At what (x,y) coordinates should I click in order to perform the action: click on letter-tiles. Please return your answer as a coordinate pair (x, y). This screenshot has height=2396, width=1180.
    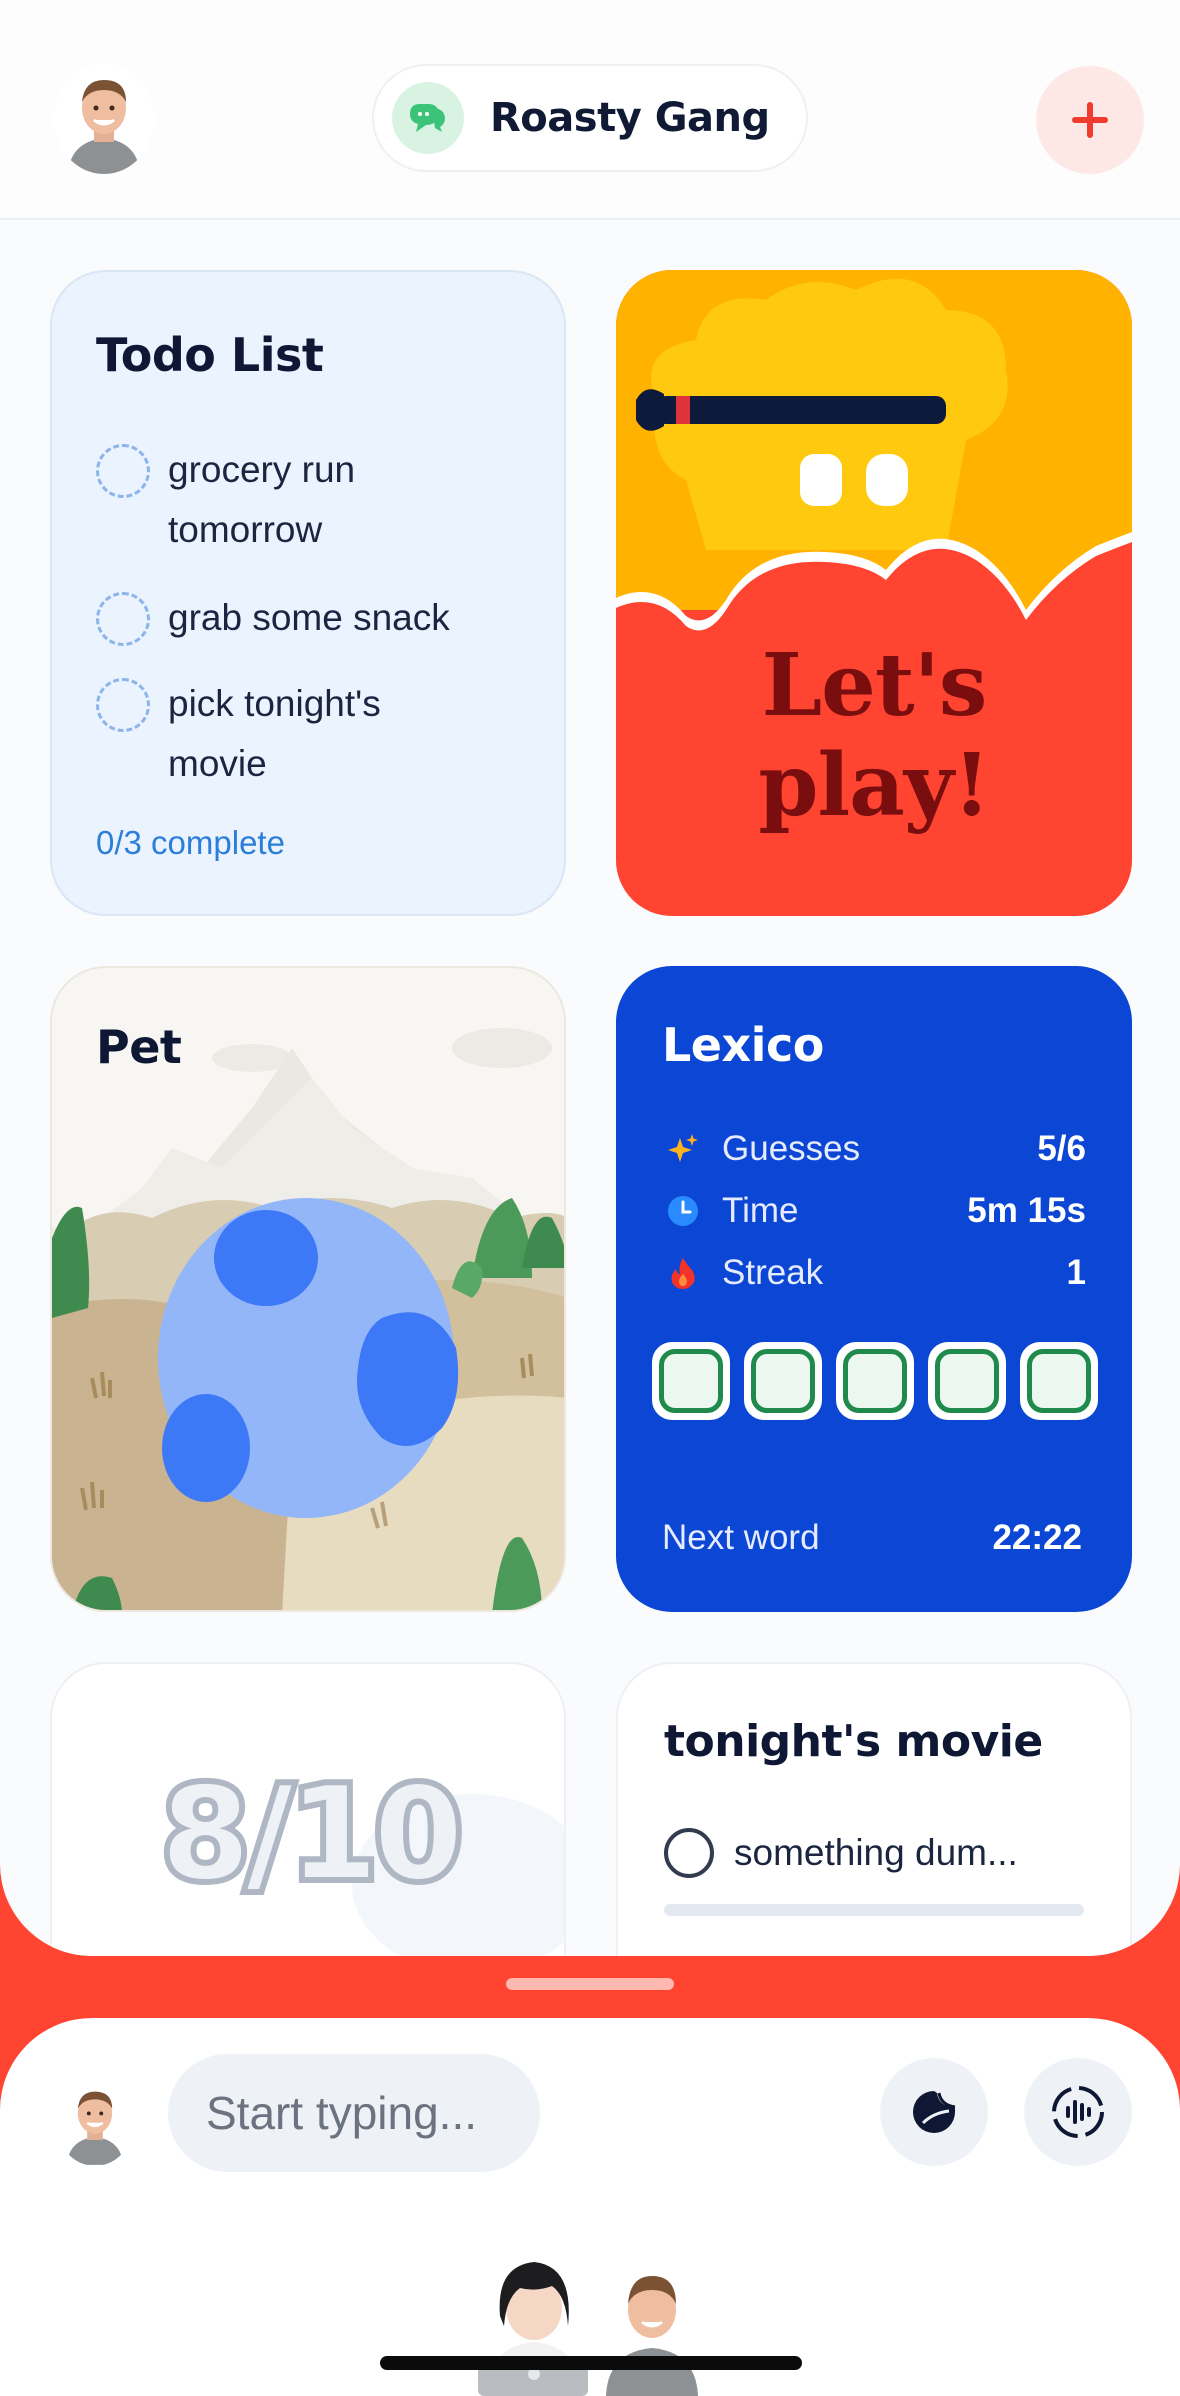
    Looking at the image, I should click on (875, 1381).